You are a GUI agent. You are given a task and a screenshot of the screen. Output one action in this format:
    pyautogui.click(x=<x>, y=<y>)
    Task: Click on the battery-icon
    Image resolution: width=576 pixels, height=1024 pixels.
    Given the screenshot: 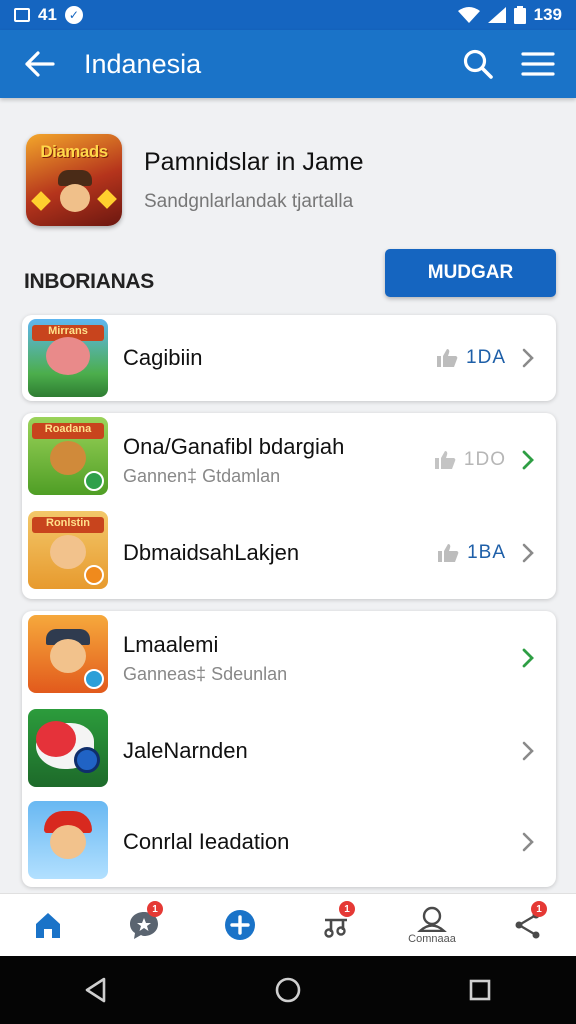 What is the action you would take?
    pyautogui.click(x=519, y=15)
    